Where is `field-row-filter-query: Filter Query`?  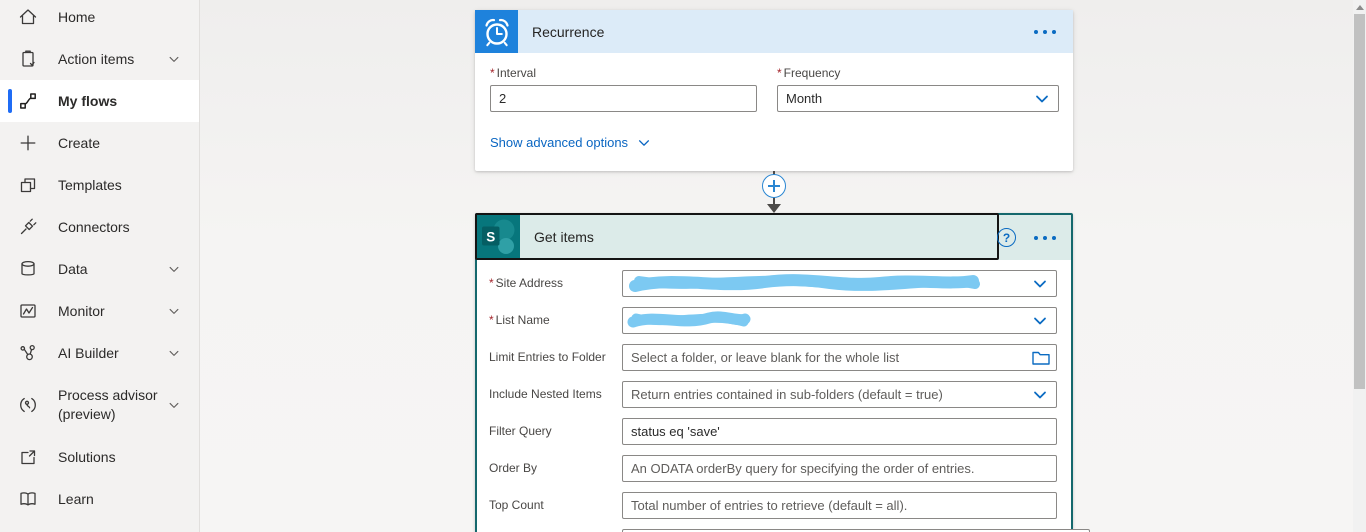 field-row-filter-query: Filter Query is located at coordinates (773, 431).